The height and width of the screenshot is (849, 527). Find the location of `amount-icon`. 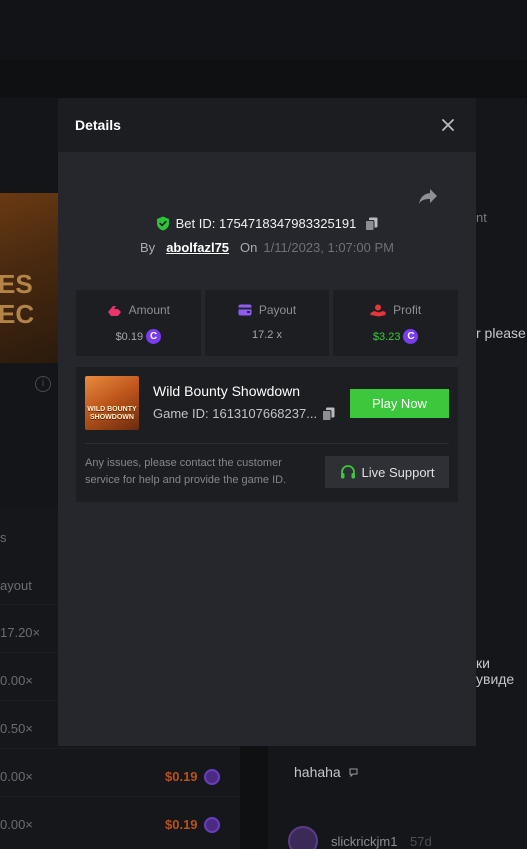

amount-icon is located at coordinates (114, 310).